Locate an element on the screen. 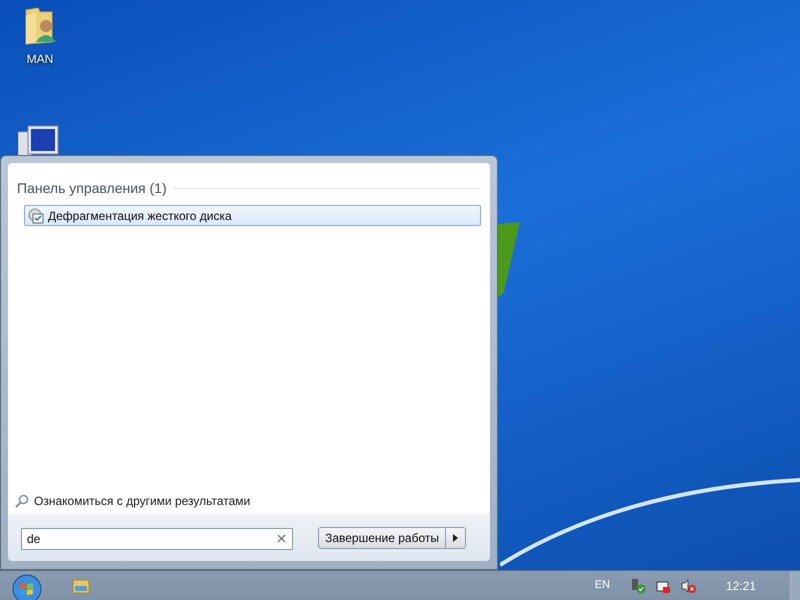 This screenshot has width=800, height=600. power-ok-icon is located at coordinates (638, 586).